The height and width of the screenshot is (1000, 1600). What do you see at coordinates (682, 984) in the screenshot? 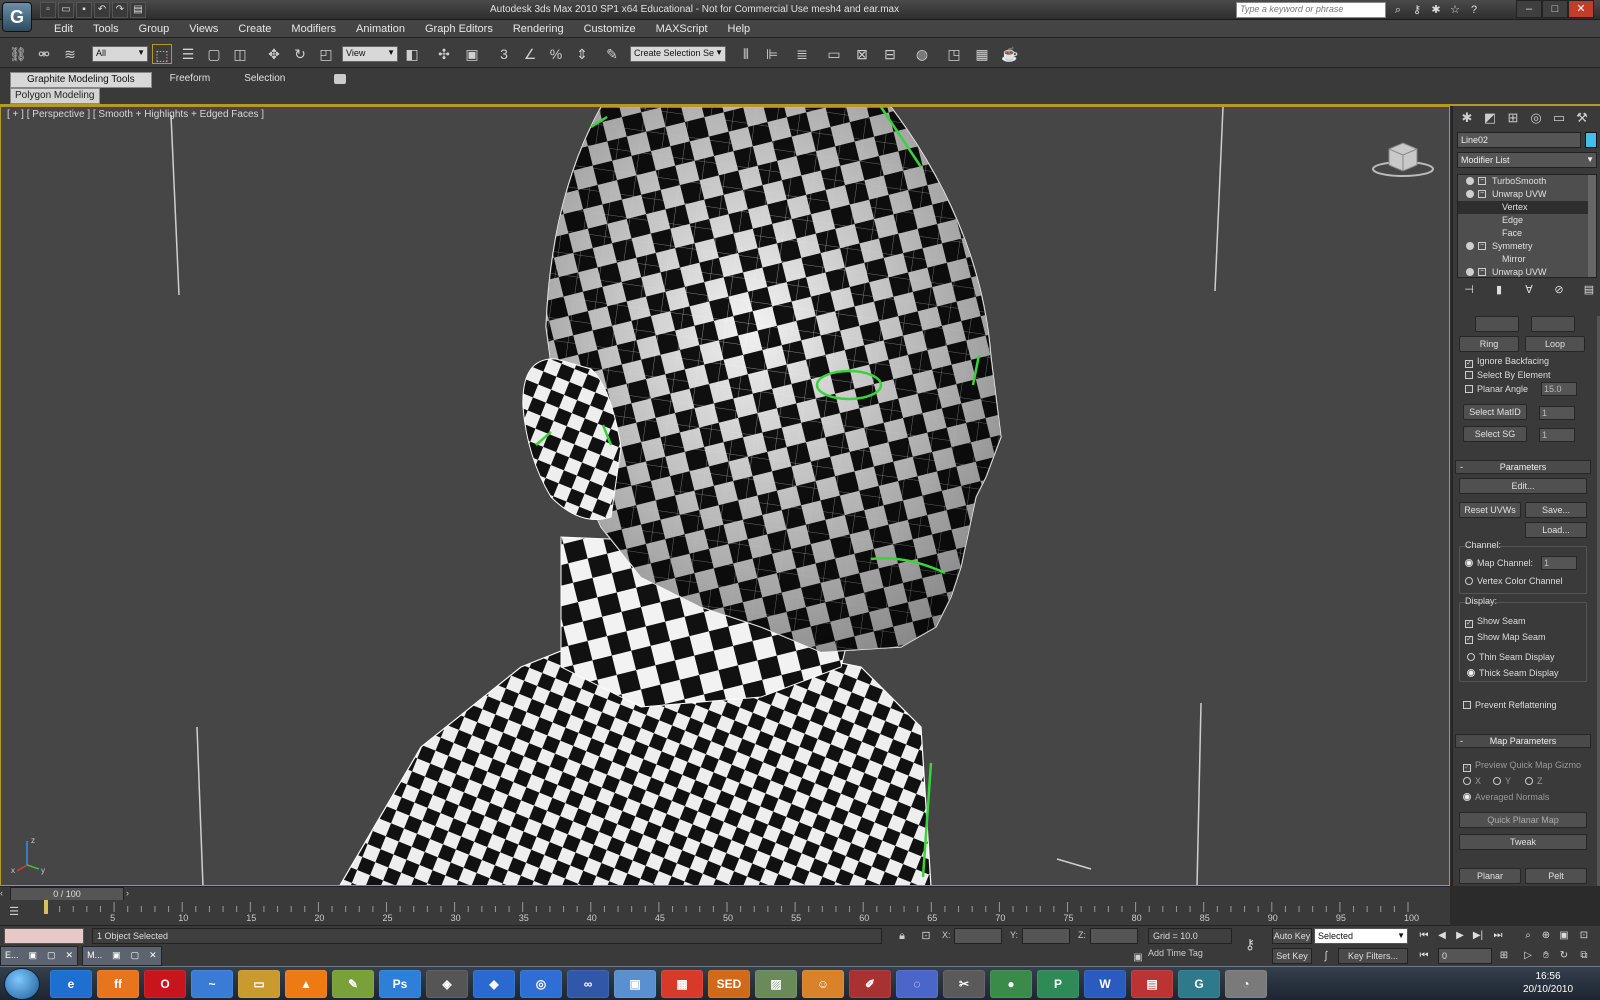
I see `taskbar-app-icon: ▦` at bounding box center [682, 984].